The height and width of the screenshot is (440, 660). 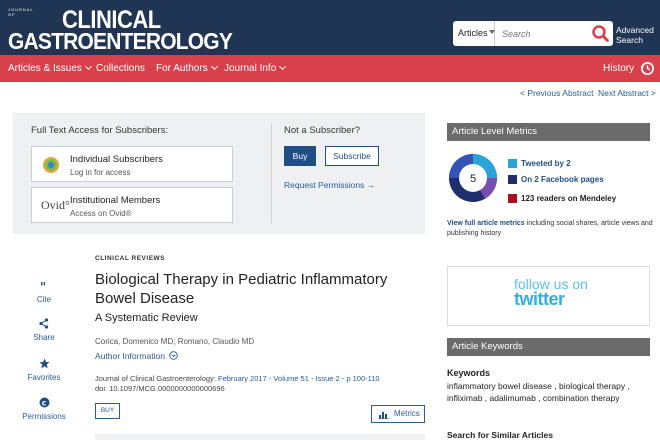 I want to click on tweeted-count: Tweeted by 2, so click(x=546, y=163).